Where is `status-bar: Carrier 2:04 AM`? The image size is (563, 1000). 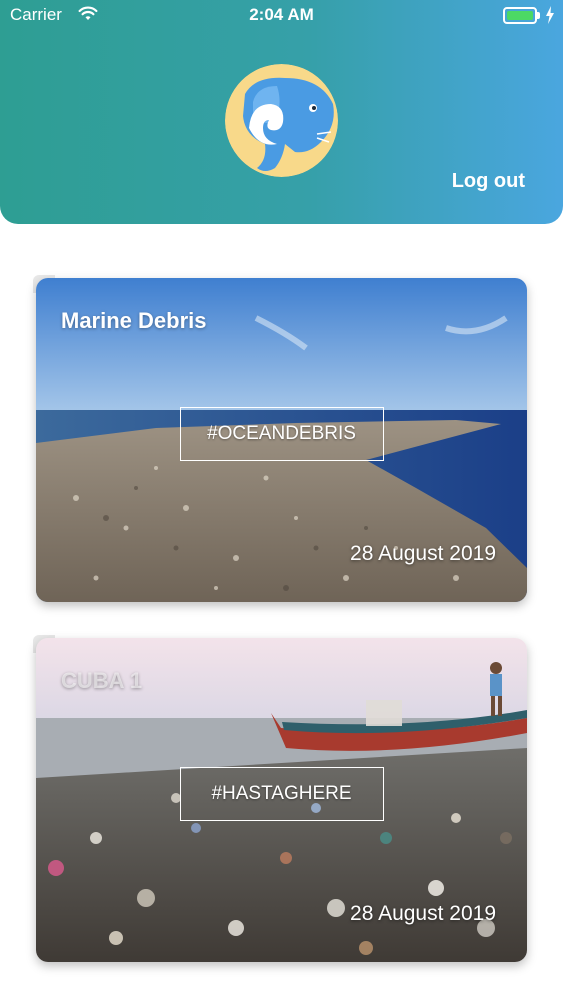 status-bar: Carrier 2:04 AM is located at coordinates (281, 16).